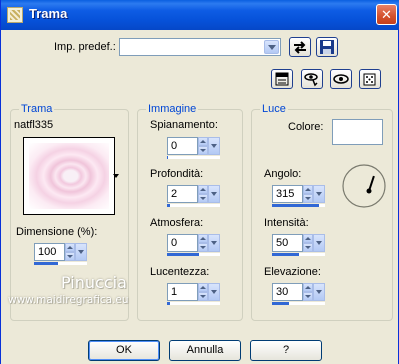 Image resolution: width=399 pixels, height=364 pixels. Describe the element at coordinates (182, 292) in the screenshot. I see `lucentezza-input: 1` at that location.